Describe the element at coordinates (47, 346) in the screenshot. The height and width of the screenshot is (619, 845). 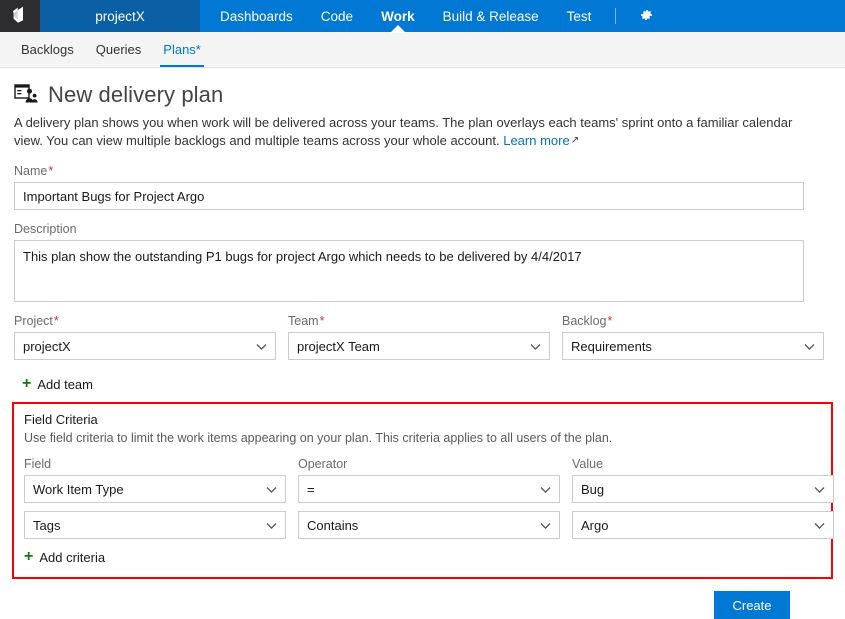
I see `project-select-value: projectX` at that location.